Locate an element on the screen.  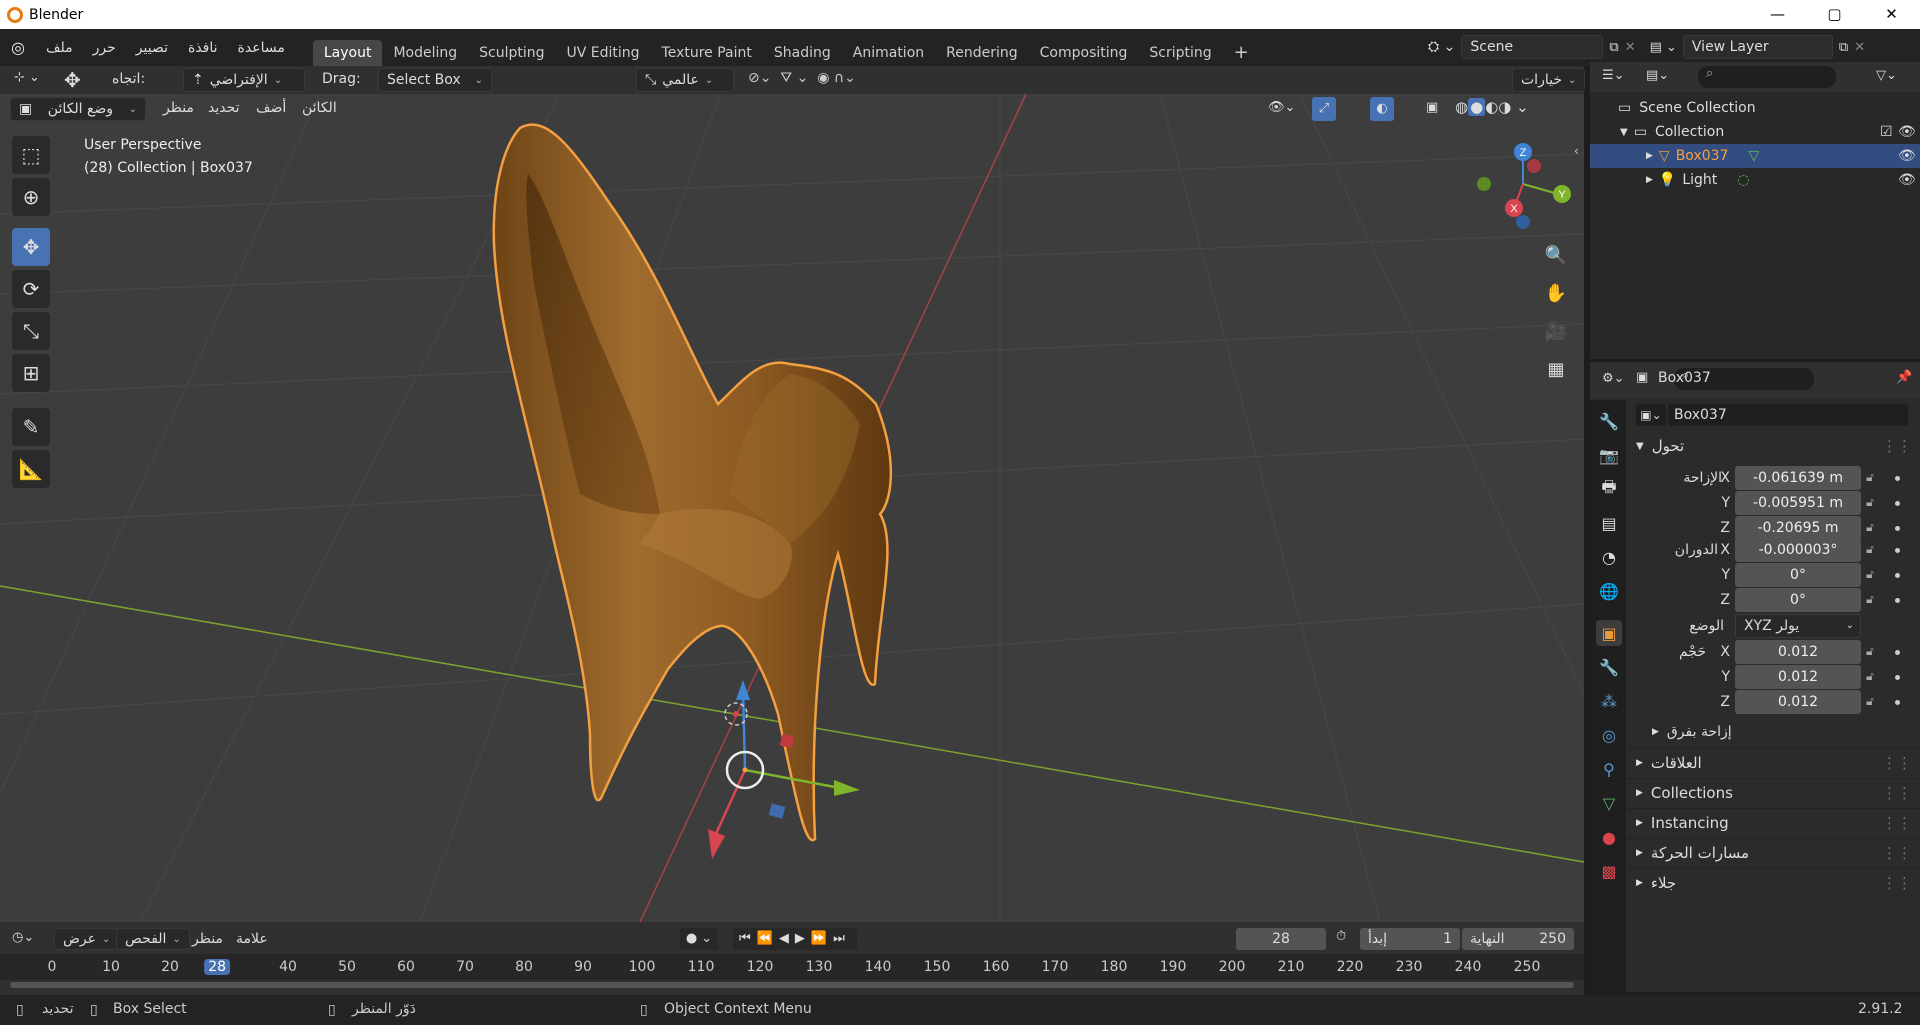
rotation-z-field: 0° is located at coordinates (1798, 600).